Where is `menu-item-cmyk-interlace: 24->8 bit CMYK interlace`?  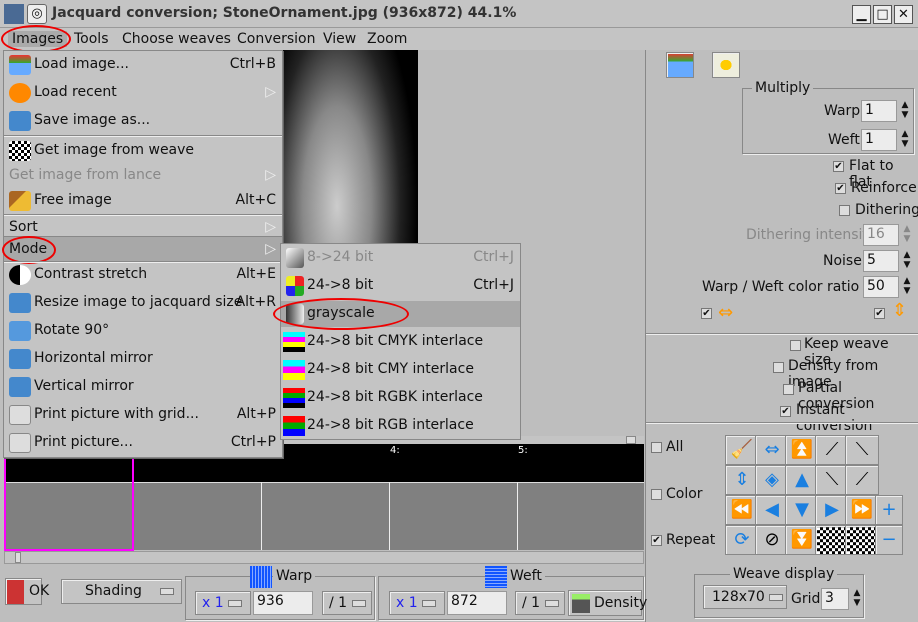 menu-item-cmyk-interlace: 24->8 bit CMYK interlace is located at coordinates (400, 342).